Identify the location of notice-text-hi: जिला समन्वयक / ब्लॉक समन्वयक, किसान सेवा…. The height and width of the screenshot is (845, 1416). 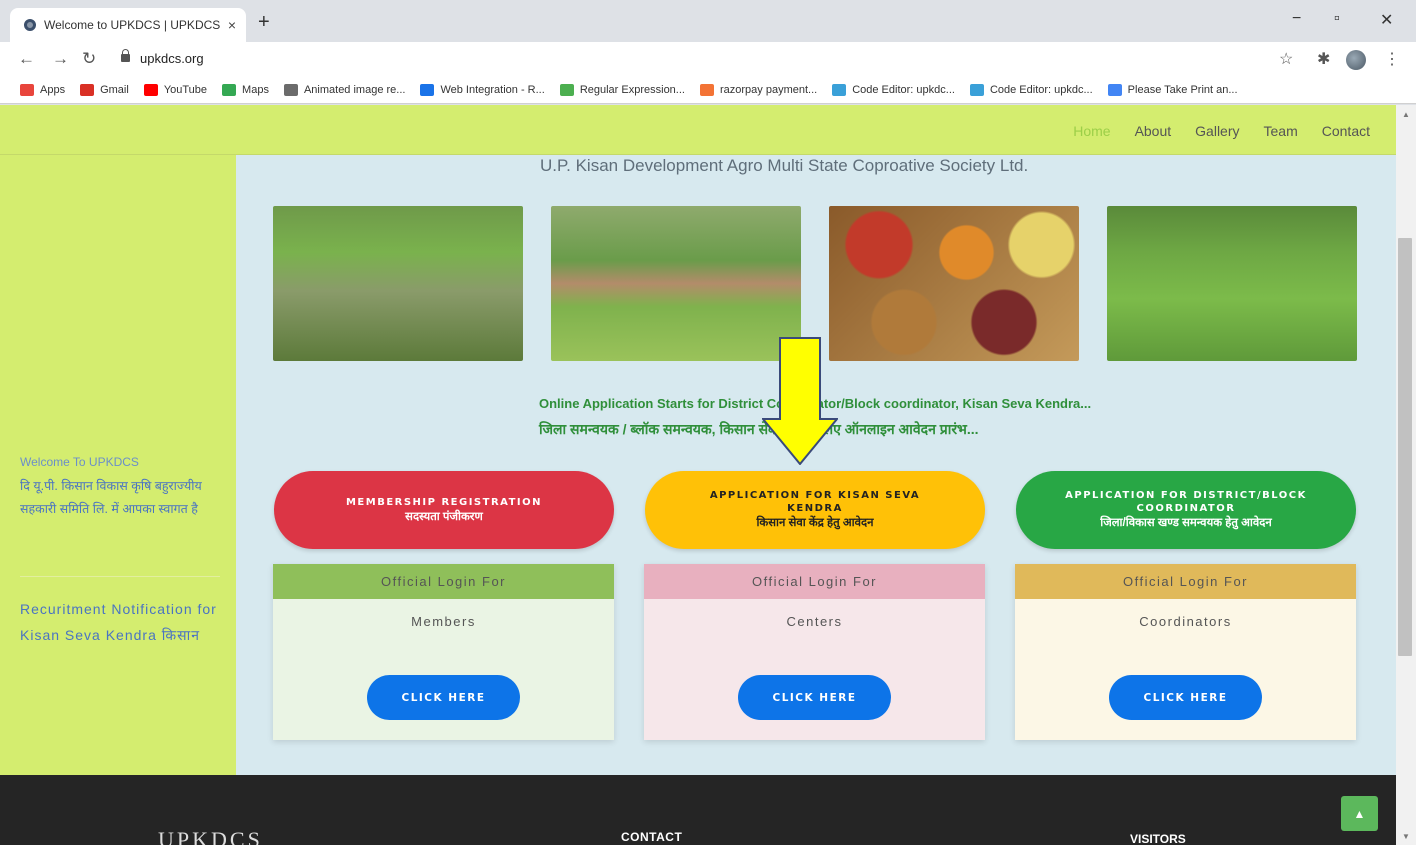
(759, 429).